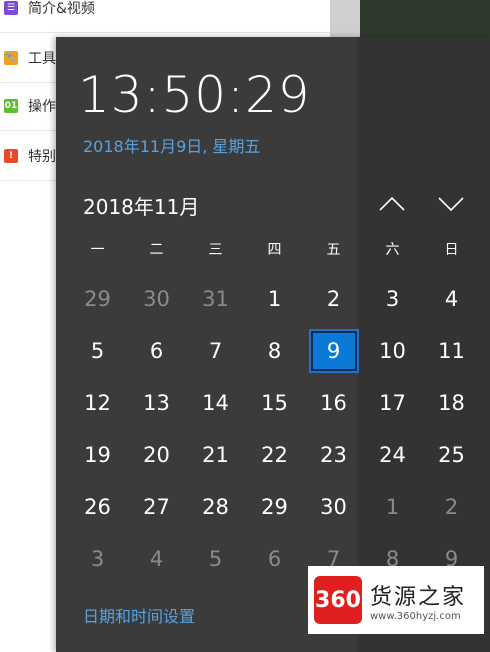 The image size is (490, 652). Describe the element at coordinates (333, 403) in the screenshot. I see `calendar-day: 16` at that location.